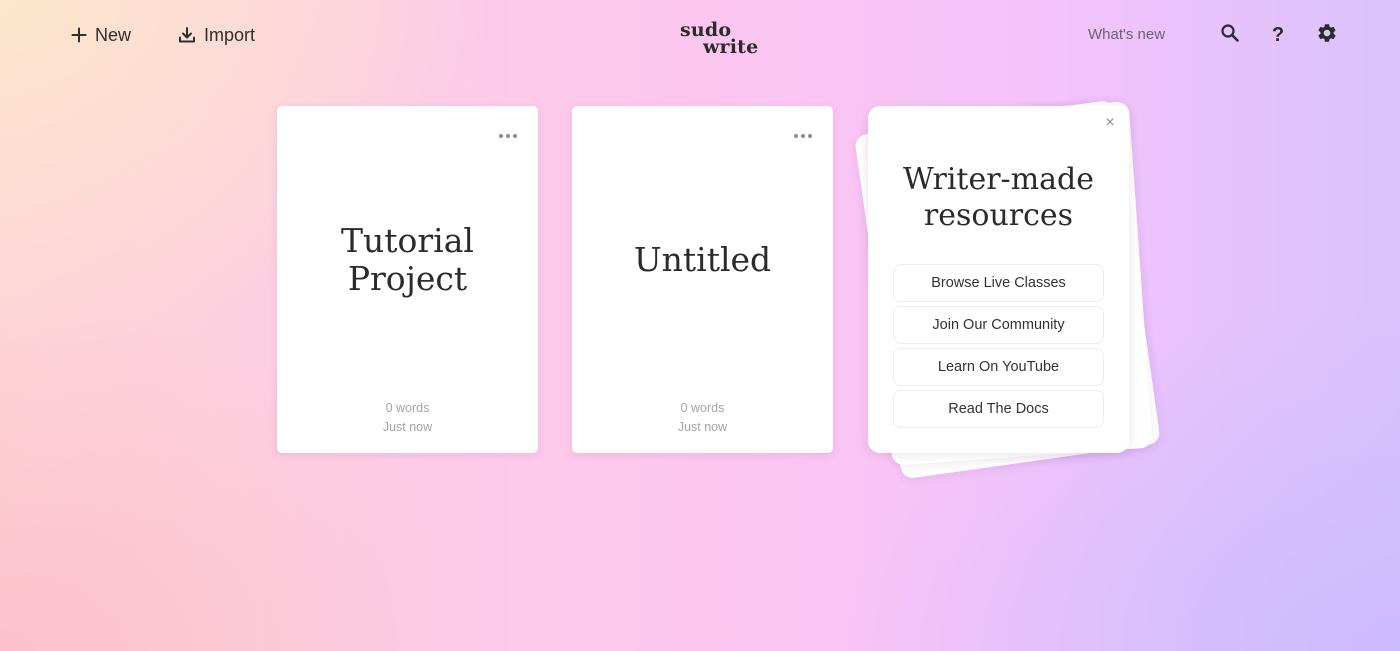 This screenshot has height=651, width=1400. Describe the element at coordinates (113, 34) in the screenshot. I see `new-project-label: New` at that location.